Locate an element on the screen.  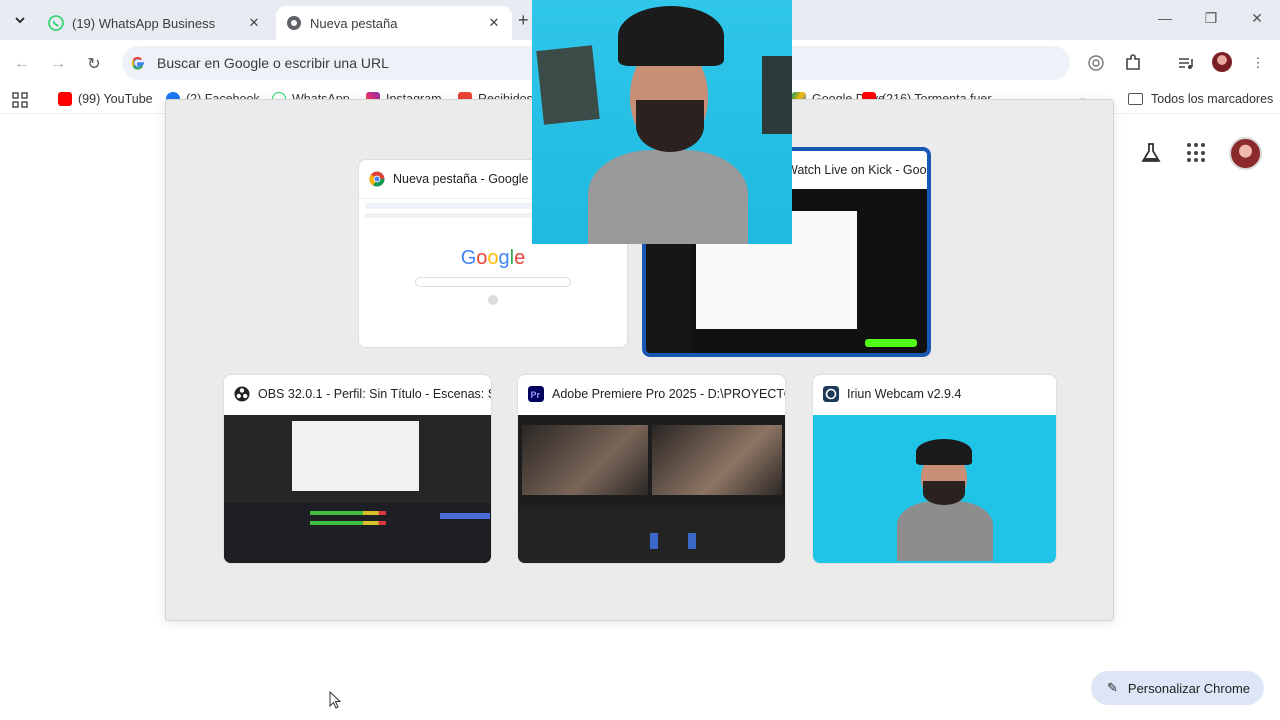
customize-label: Personalizar Chrome is located at coordinates (1189, 688).